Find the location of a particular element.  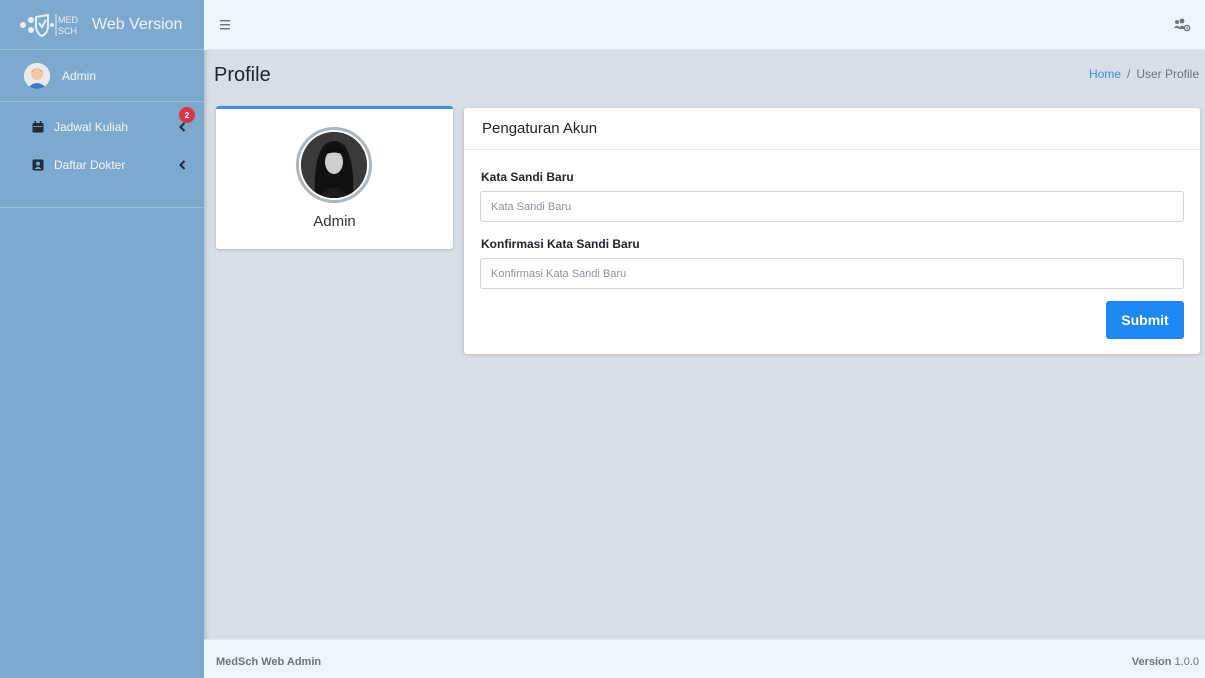

svg-text: MED is located at coordinates (68, 20).